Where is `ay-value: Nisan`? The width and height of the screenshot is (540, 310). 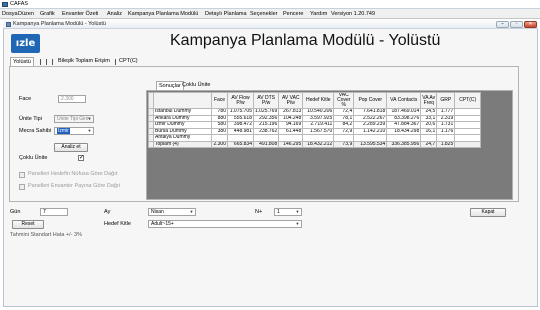 ay-value: Nisan is located at coordinates (157, 212).